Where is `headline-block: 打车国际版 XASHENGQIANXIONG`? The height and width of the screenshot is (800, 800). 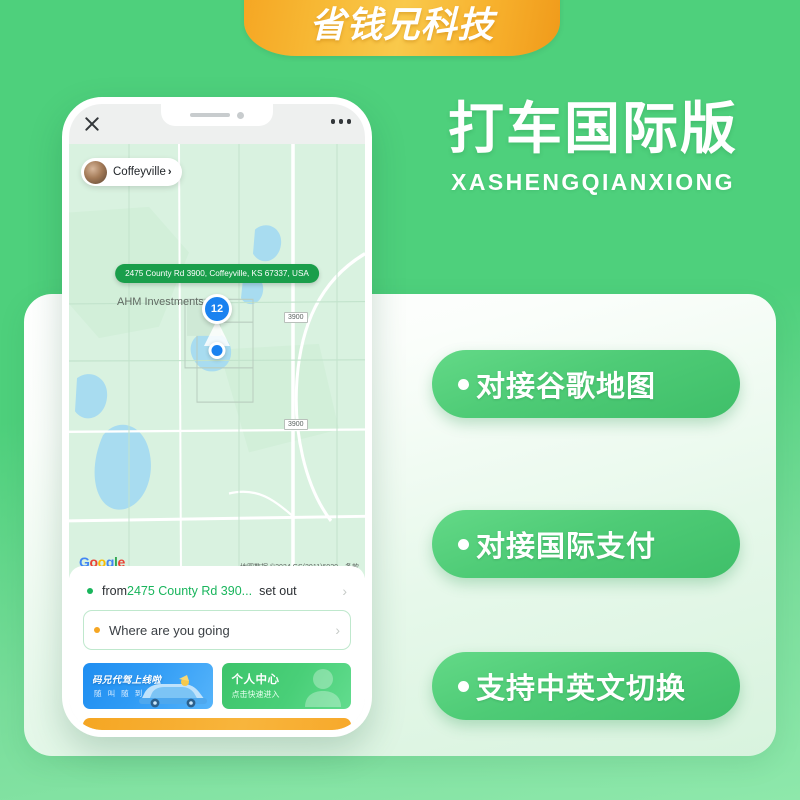
headline-block: 打车国际版 XASHENGQIANXIONG is located at coordinates (593, 146).